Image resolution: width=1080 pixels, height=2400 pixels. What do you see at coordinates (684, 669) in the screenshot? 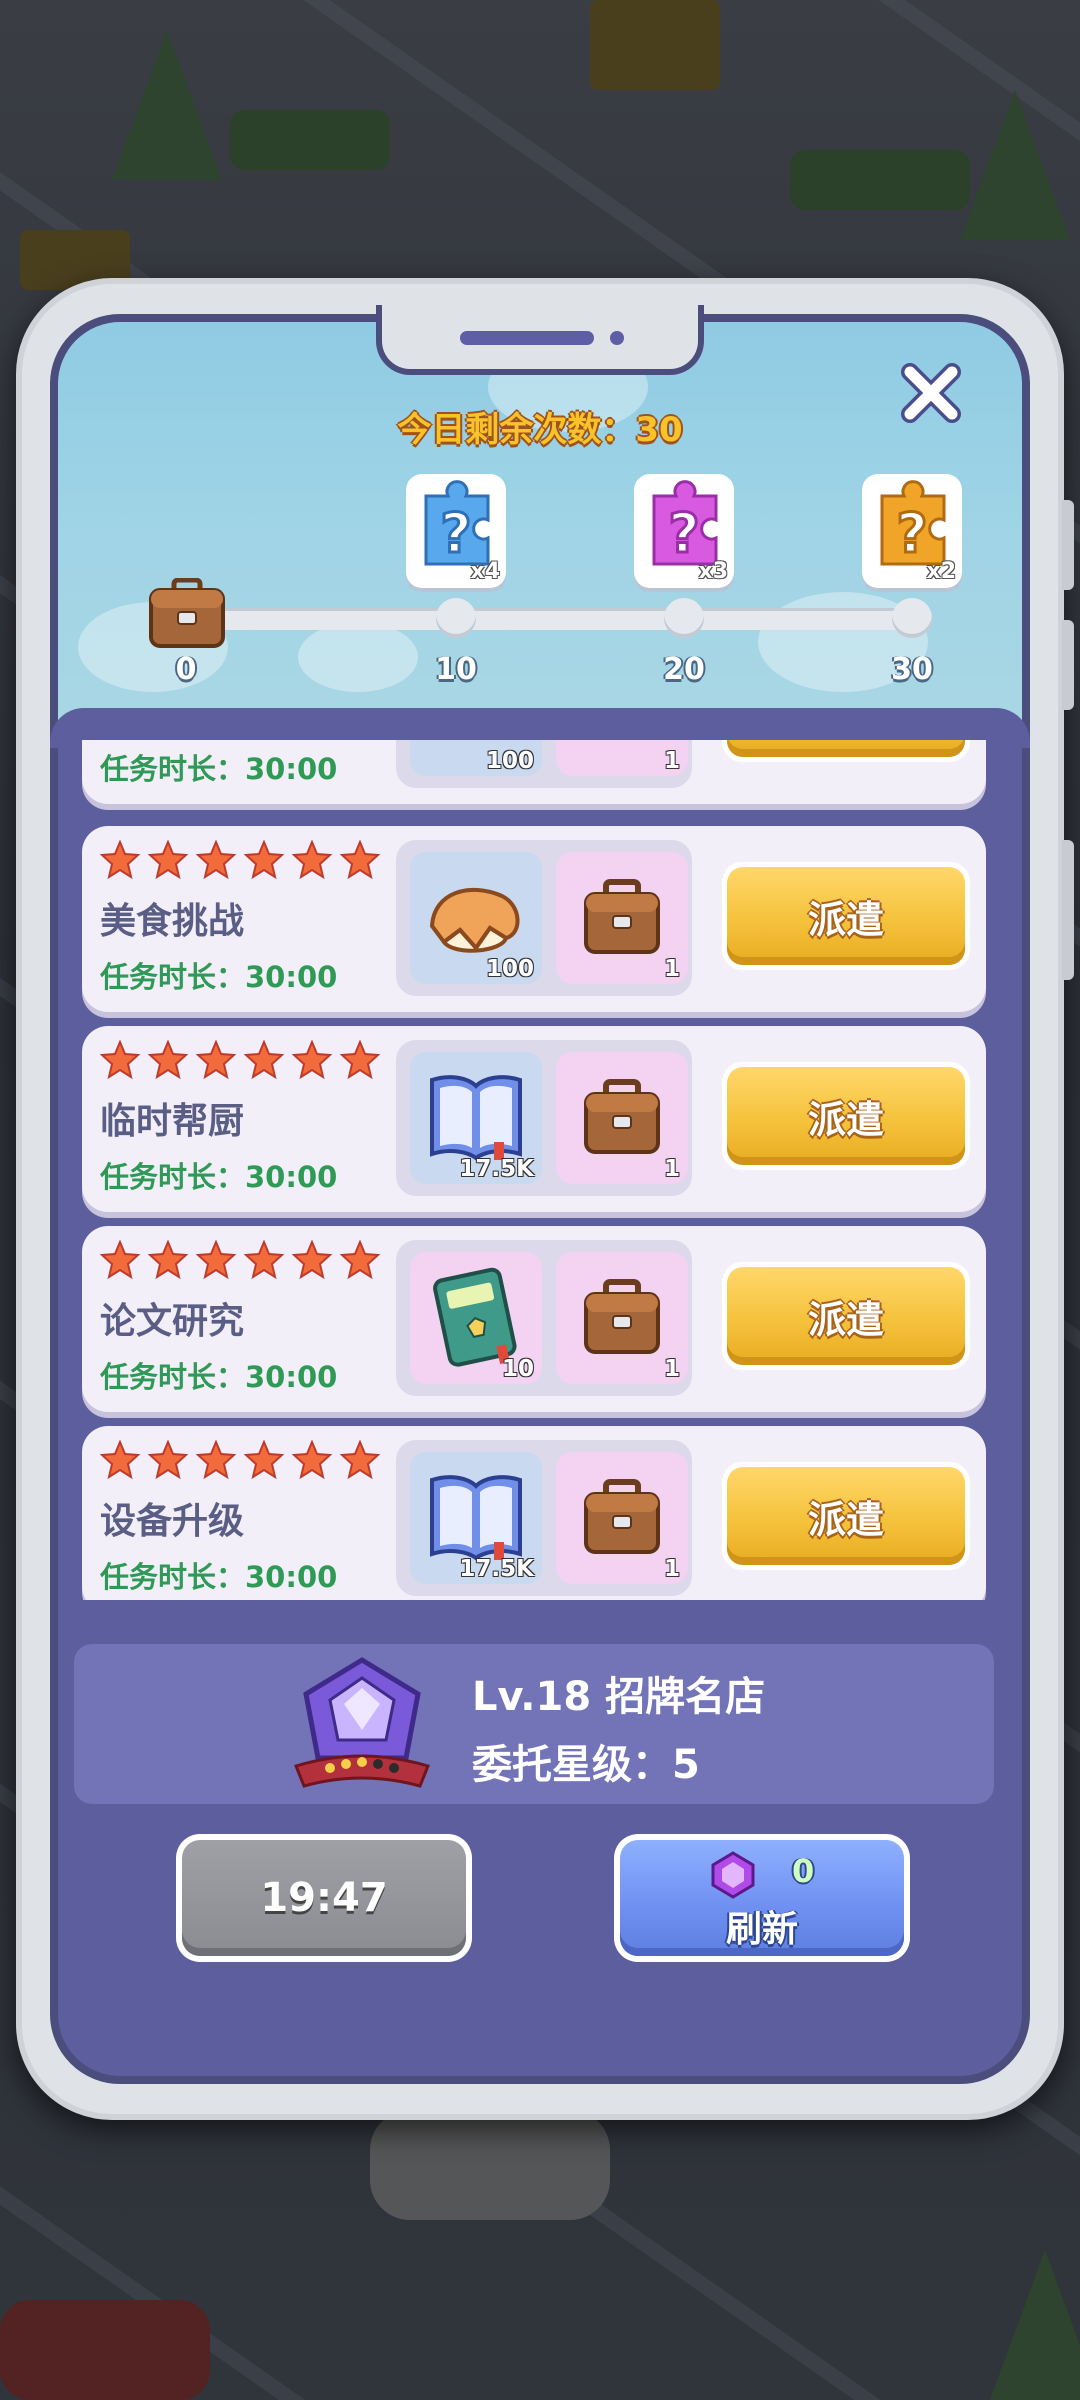
I see `tick-label: 20` at bounding box center [684, 669].